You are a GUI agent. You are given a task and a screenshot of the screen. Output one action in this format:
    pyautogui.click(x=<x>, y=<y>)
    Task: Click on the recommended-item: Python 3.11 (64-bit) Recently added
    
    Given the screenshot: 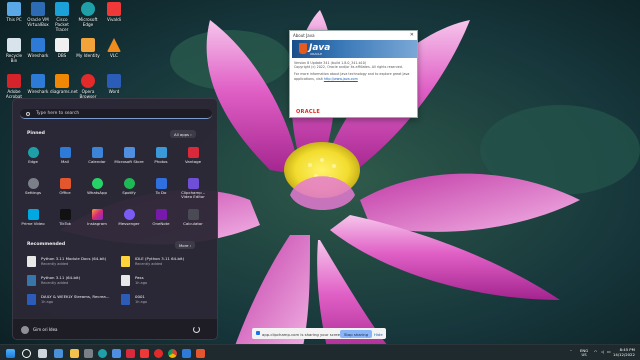 What is the action you would take?
    pyautogui.click(x=74, y=281)
    